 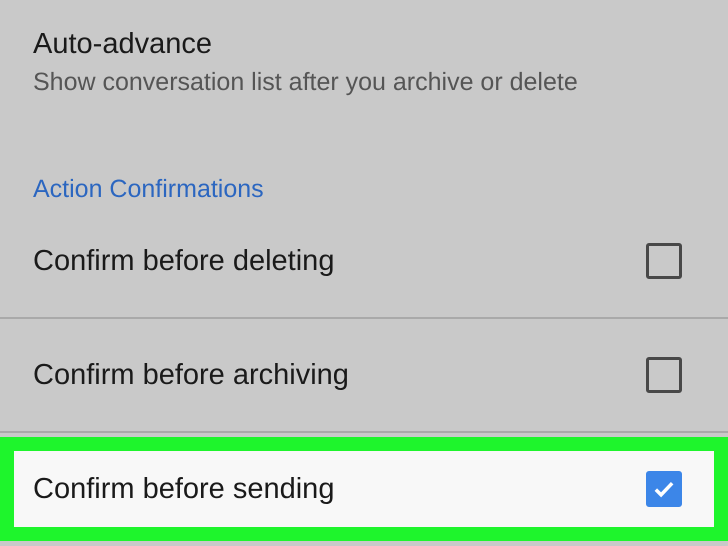 What do you see at coordinates (183, 489) in the screenshot?
I see `setting-label: Confirm before sending` at bounding box center [183, 489].